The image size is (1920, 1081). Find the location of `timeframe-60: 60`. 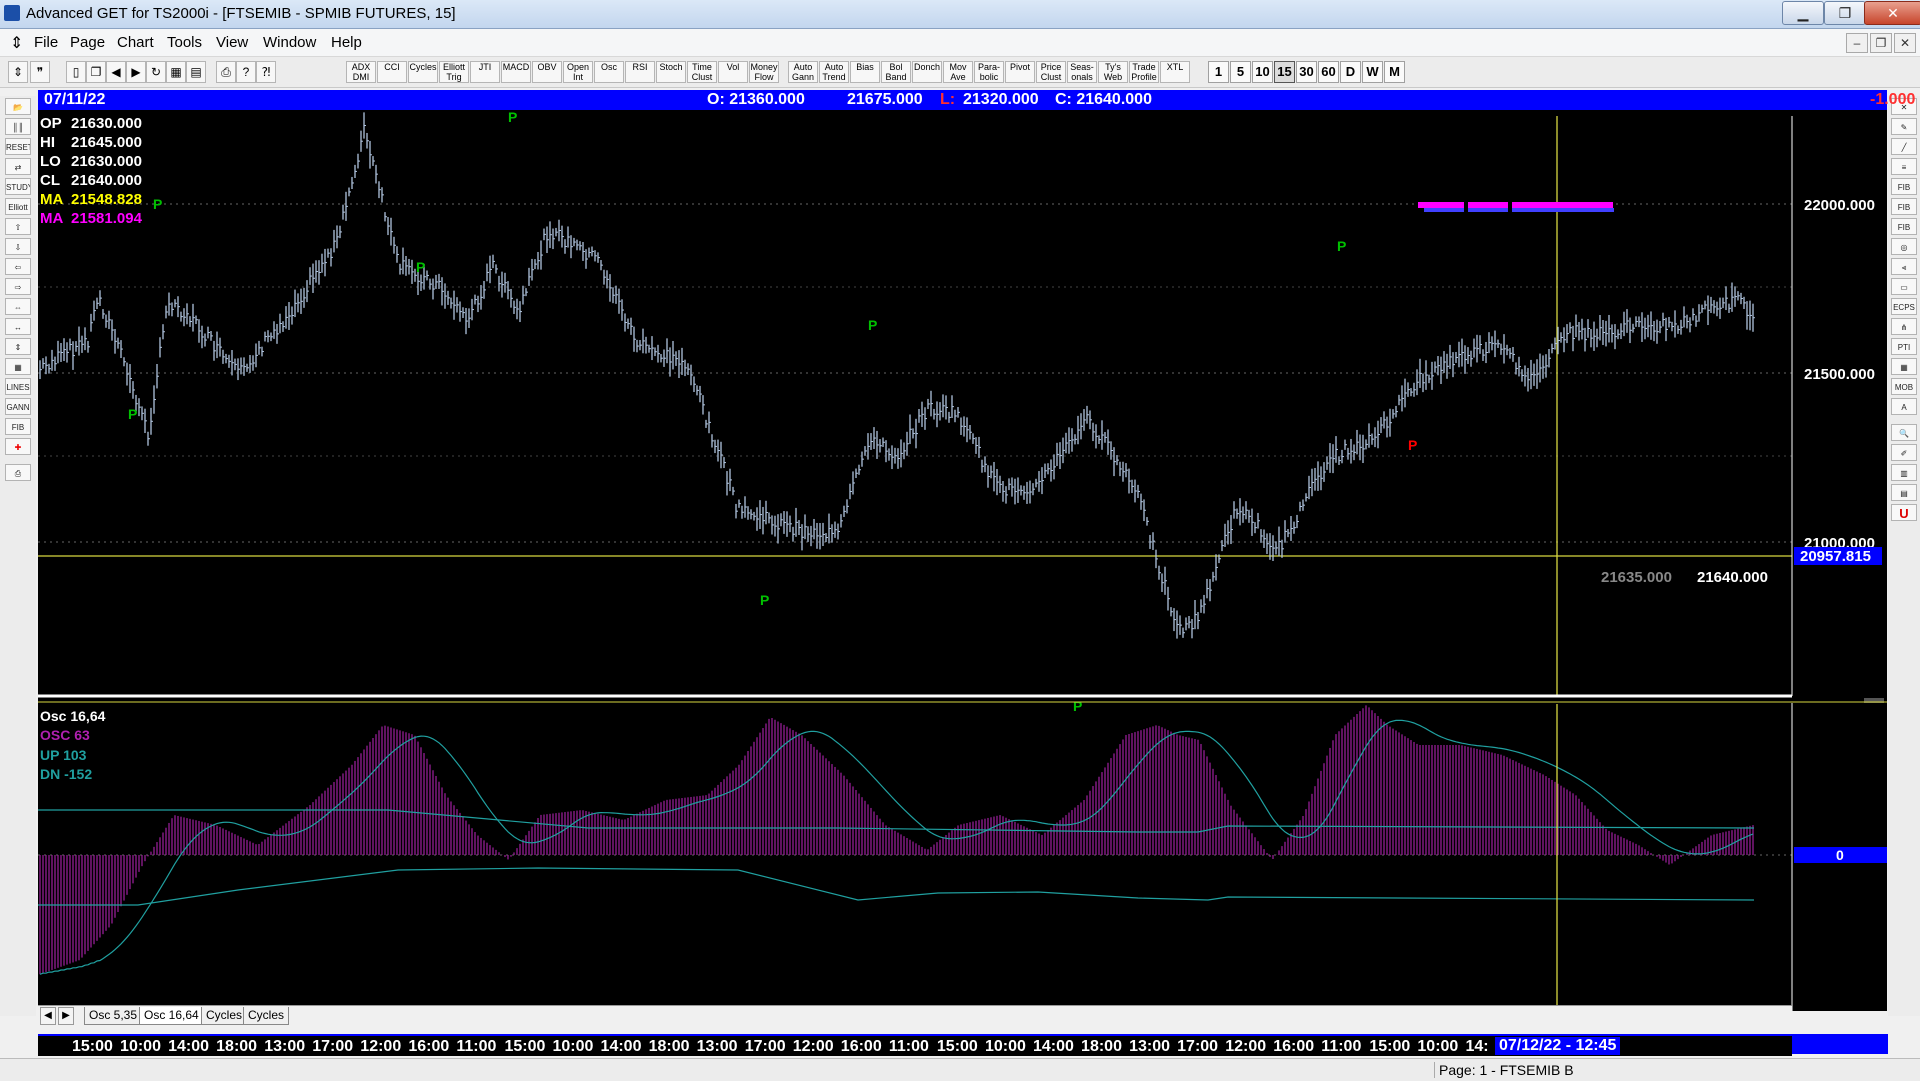

timeframe-60: 60 is located at coordinates (1328, 72).